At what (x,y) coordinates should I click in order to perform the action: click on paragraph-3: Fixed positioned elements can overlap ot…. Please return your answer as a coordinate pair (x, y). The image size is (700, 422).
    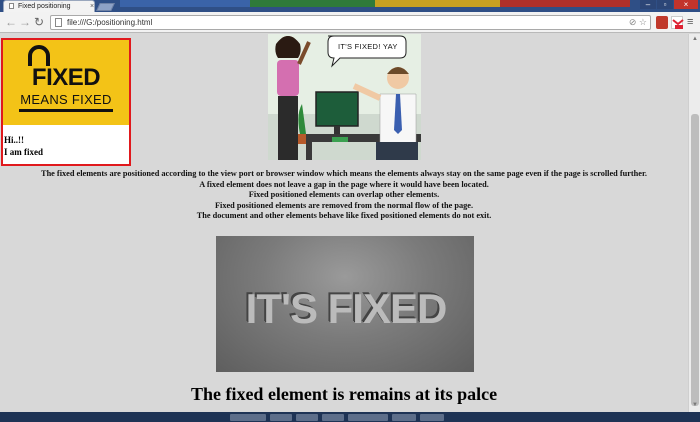
    Looking at the image, I should click on (344, 194).